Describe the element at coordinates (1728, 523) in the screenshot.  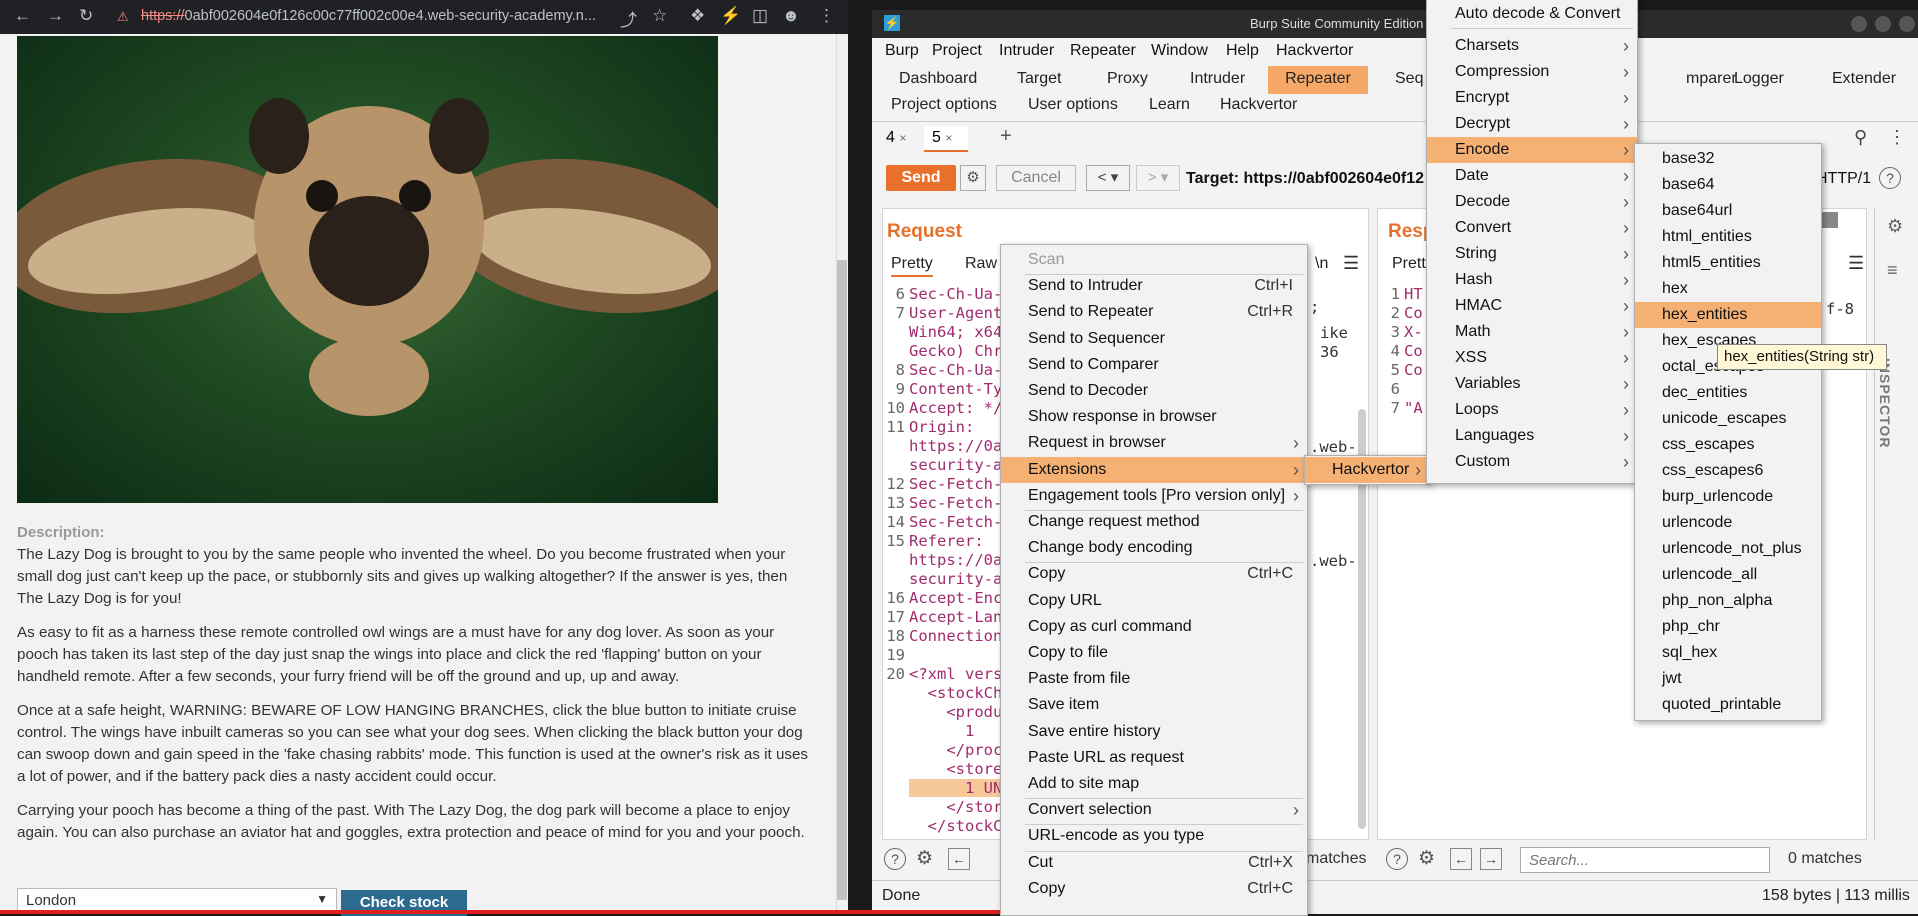
I see `menu-item: urlencode` at that location.